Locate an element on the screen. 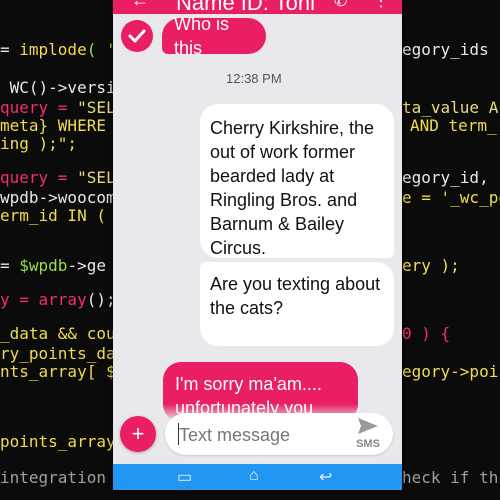 This screenshot has width=500, height=500. code-line: points_array is located at coordinates (58, 441).